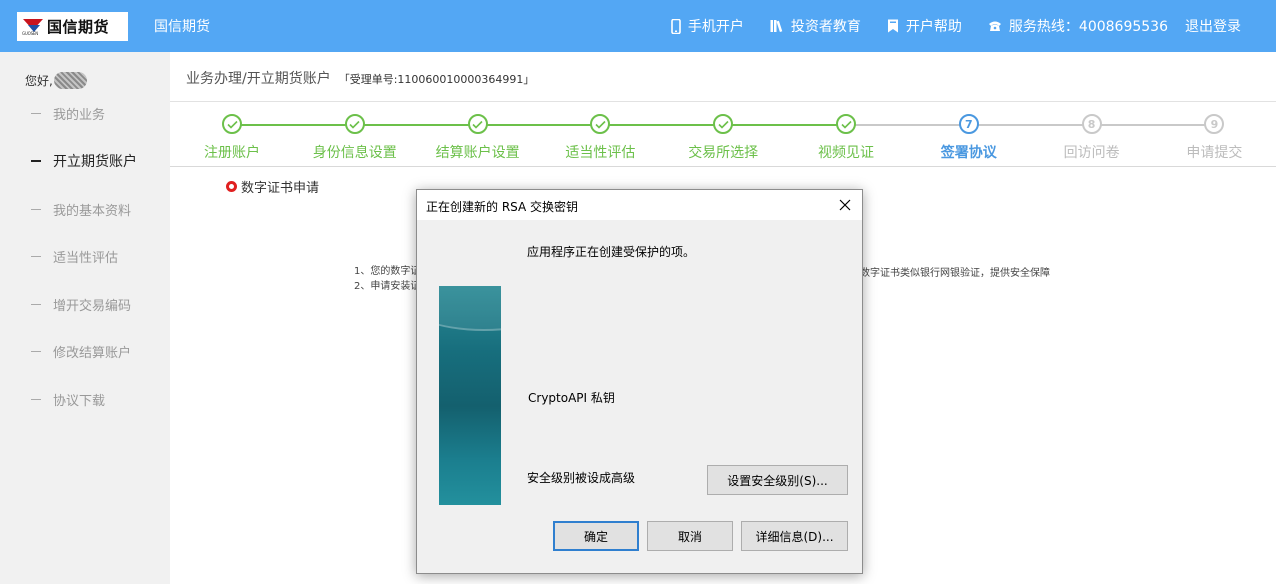  I want to click on sidebar-item-suitability: 适当性评估, so click(74, 256).